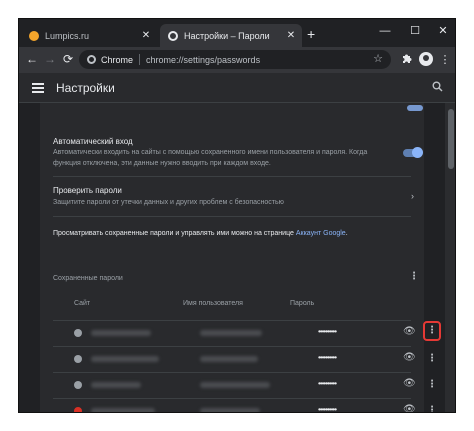 This screenshot has width=474, height=431. I want to click on settings-title: Настройки, so click(85, 87).